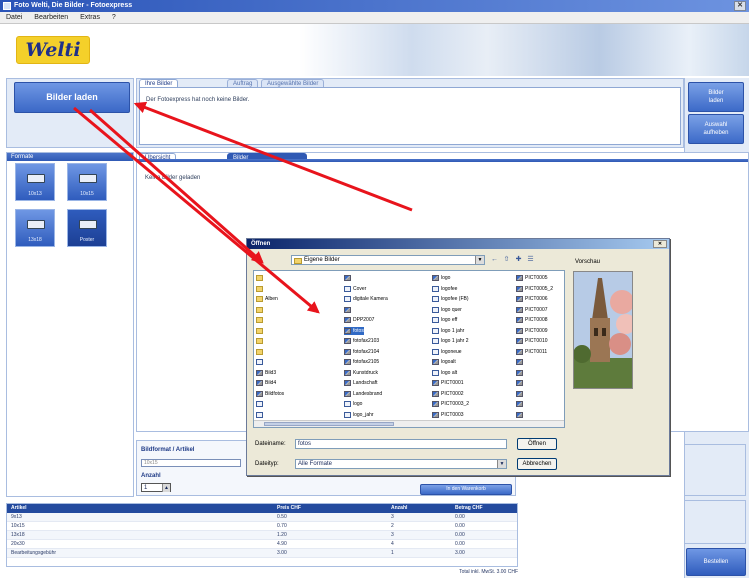  Describe the element at coordinates (716, 129) in the screenshot. I see `side-deselect-button: Auswahl aufheben` at that location.